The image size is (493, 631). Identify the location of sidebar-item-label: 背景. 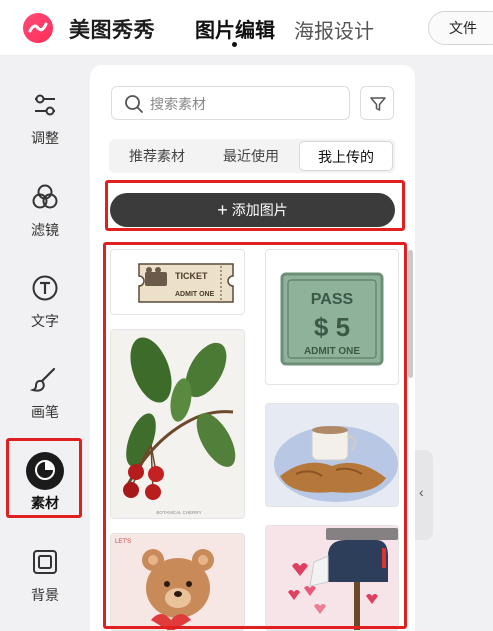
(45, 595).